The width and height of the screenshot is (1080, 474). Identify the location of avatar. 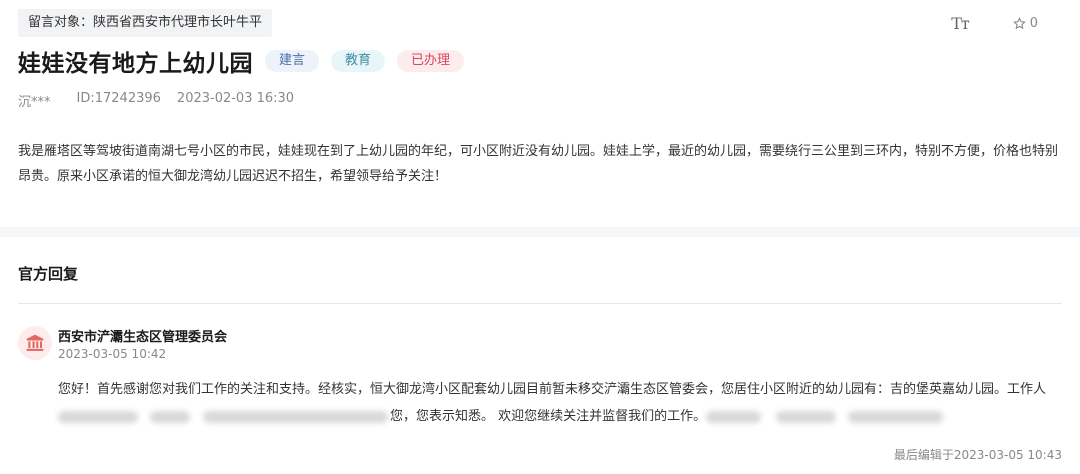
(35, 343).